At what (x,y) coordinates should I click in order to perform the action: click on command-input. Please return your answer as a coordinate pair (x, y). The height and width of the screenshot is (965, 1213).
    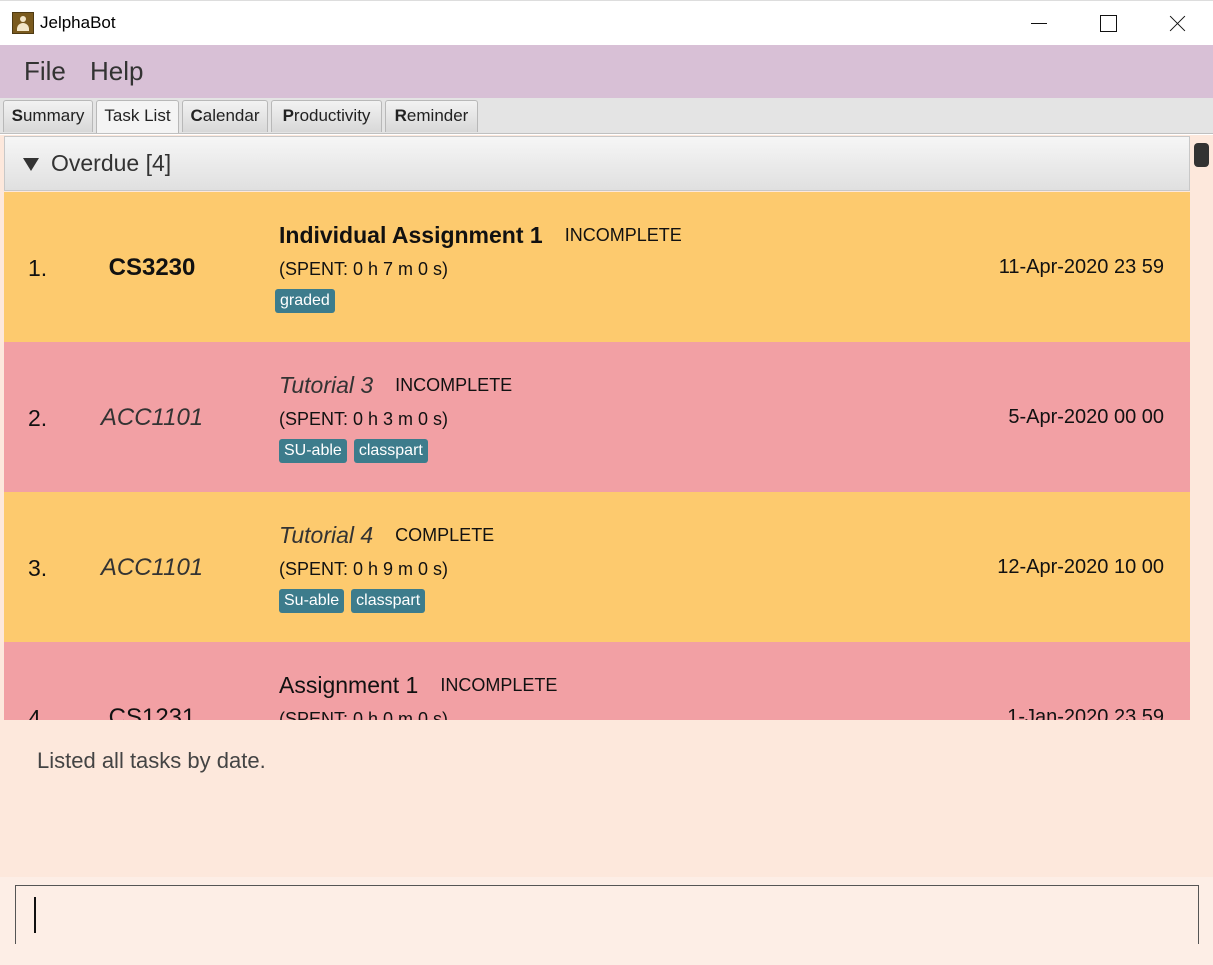
    Looking at the image, I should click on (607, 914).